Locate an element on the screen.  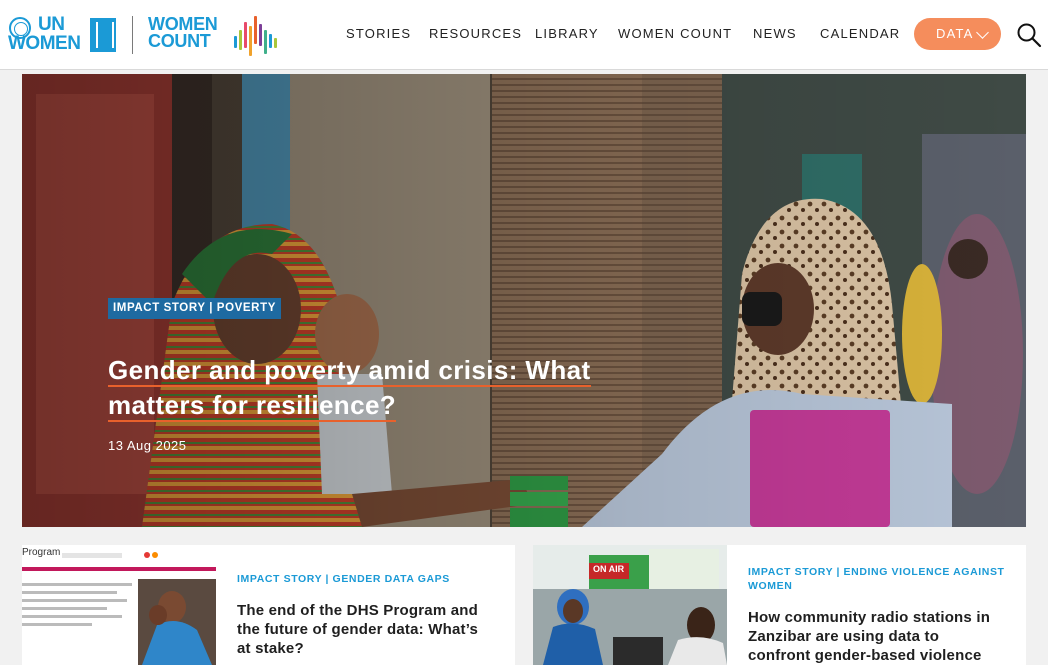
radio-thumb-text: ON AIR is located at coordinates (609, 569).